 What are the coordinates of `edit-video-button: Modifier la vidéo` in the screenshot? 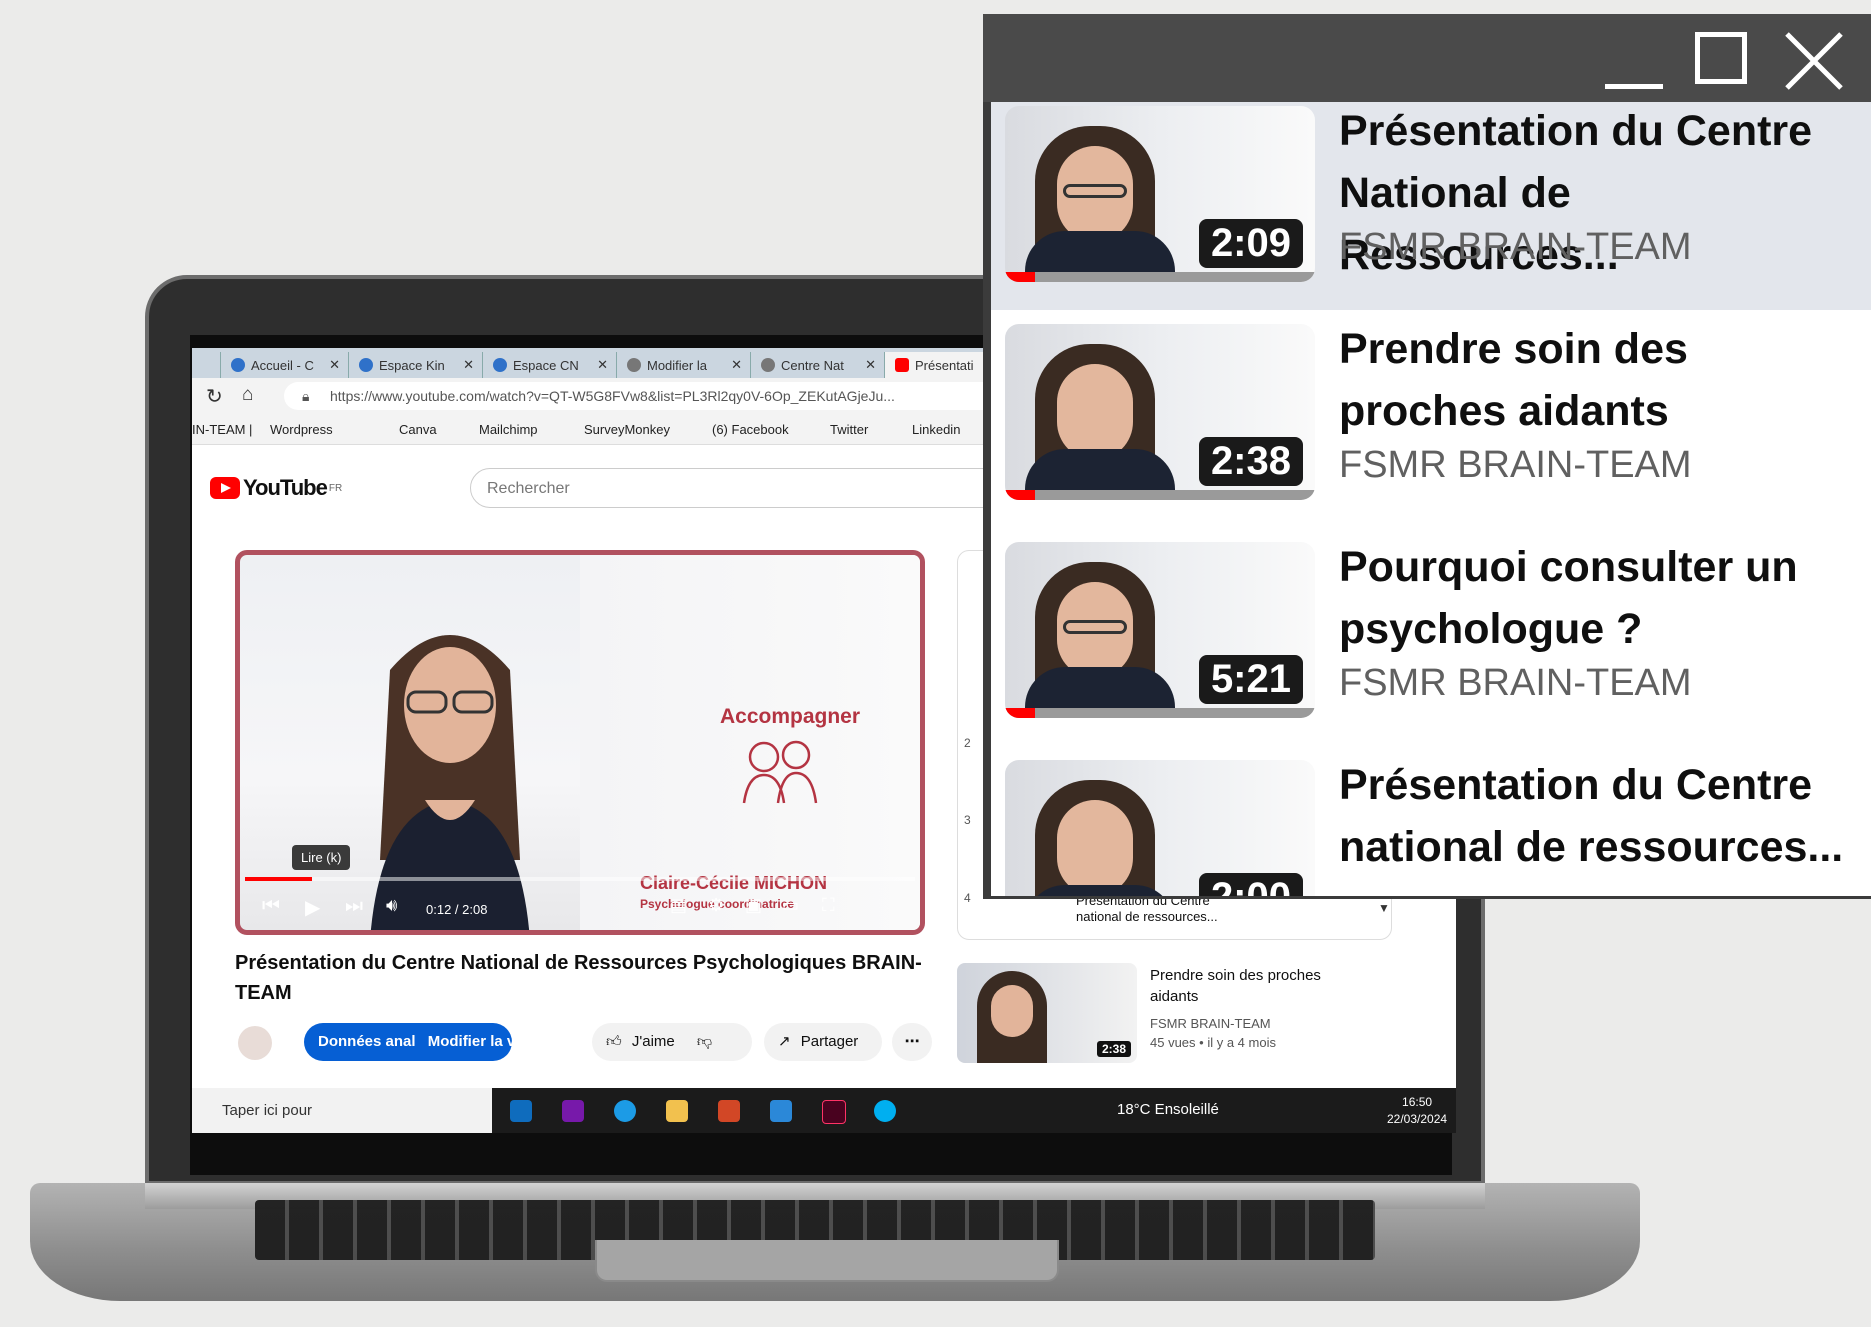 It's located at (487, 1041).